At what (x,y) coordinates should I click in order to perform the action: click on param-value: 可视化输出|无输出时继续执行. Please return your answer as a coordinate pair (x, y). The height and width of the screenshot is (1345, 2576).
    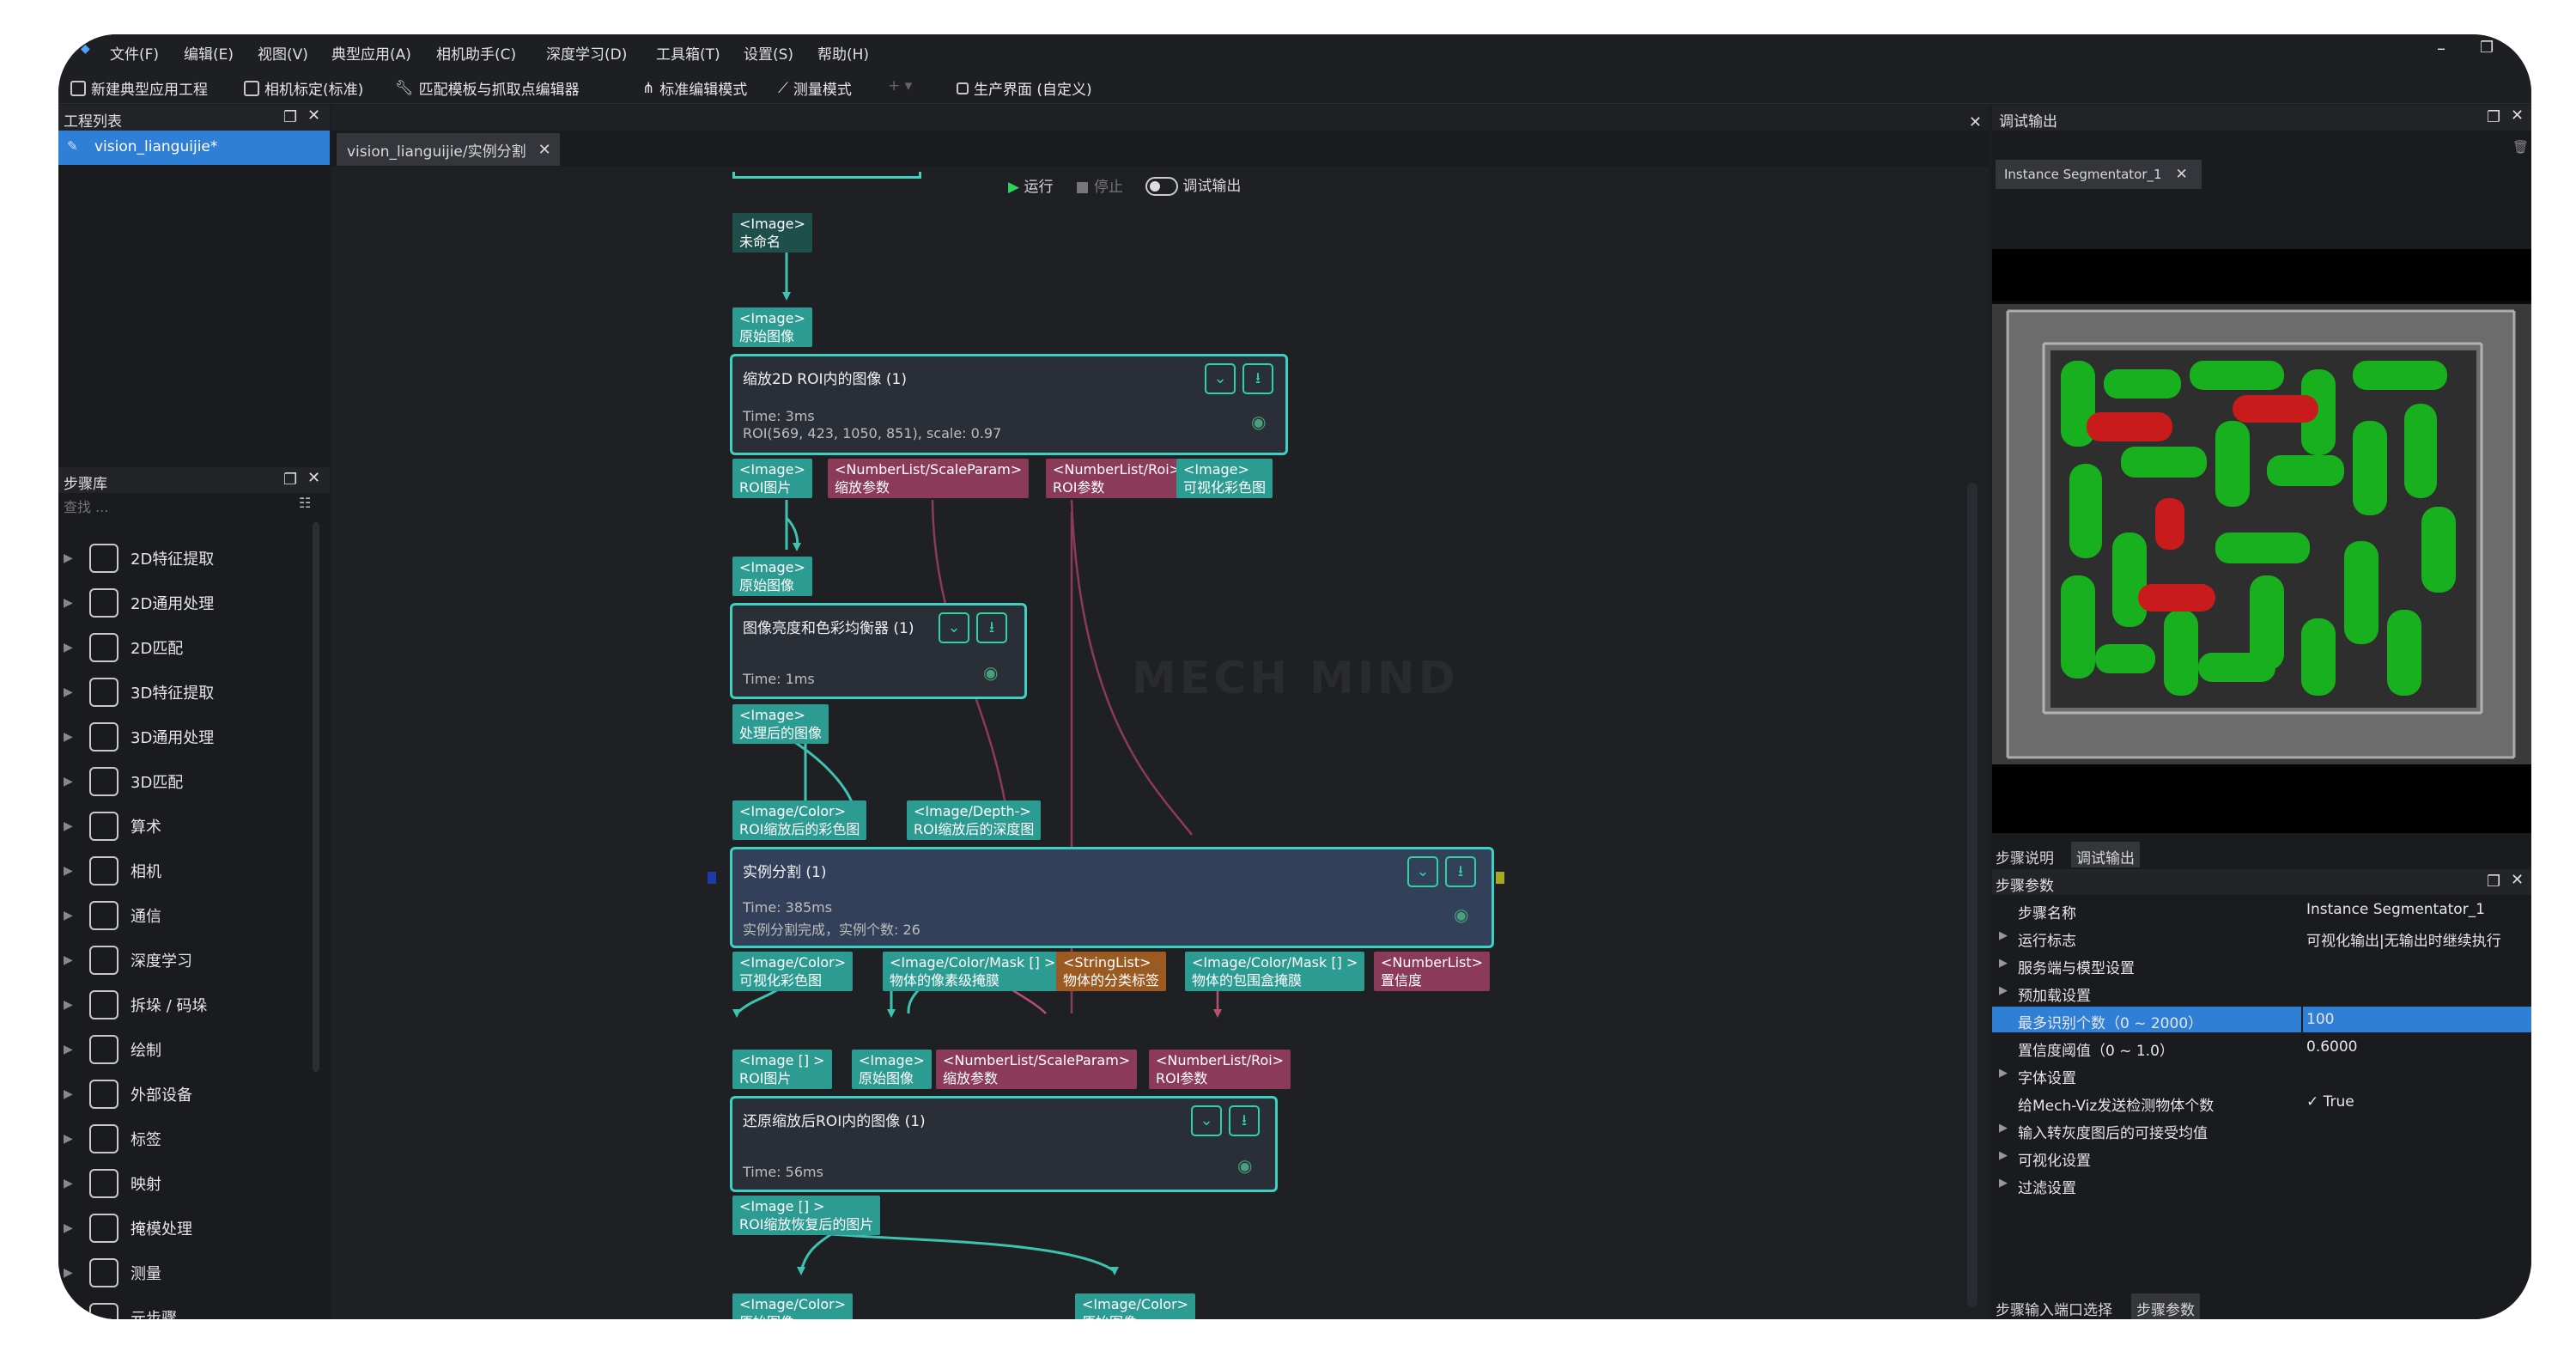
    Looking at the image, I should click on (2404, 939).